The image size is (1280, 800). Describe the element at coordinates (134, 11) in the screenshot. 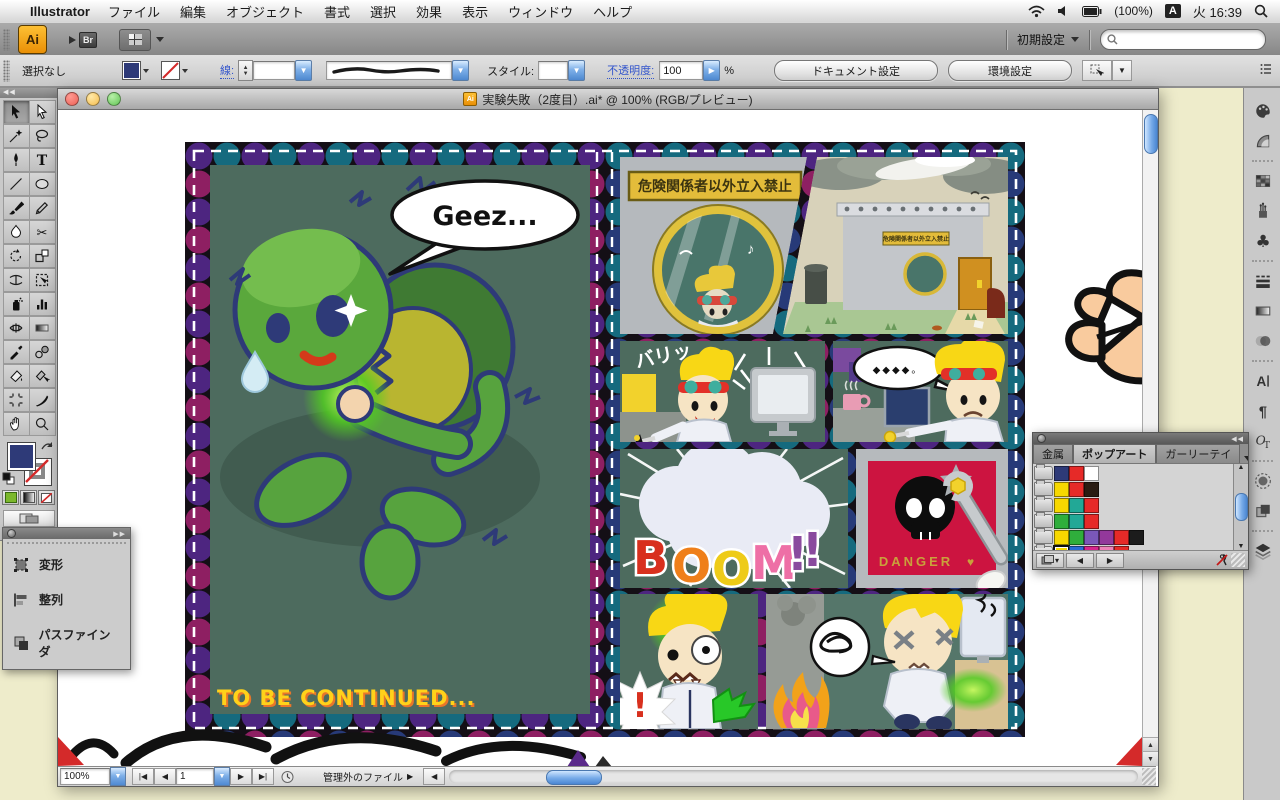

I see `menu-ファイル: ファイル` at that location.